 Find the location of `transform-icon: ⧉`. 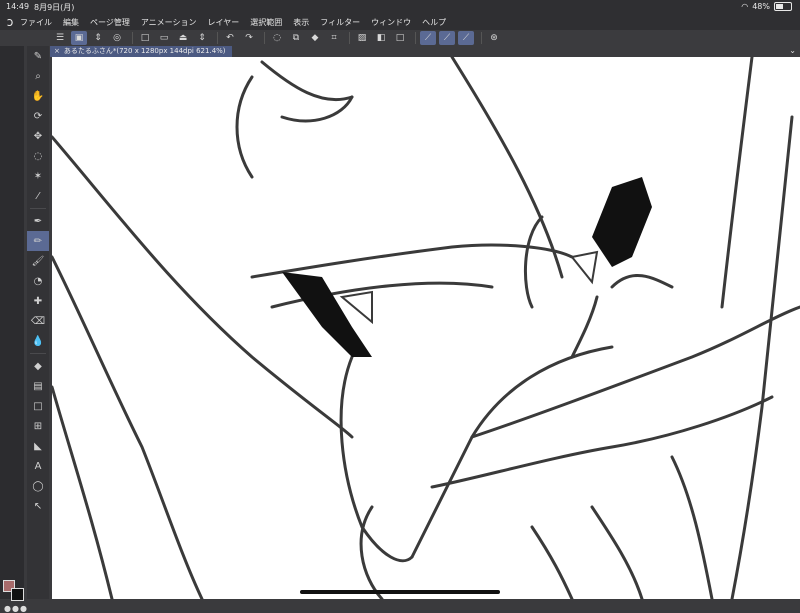

transform-icon: ⧉ is located at coordinates (296, 38).